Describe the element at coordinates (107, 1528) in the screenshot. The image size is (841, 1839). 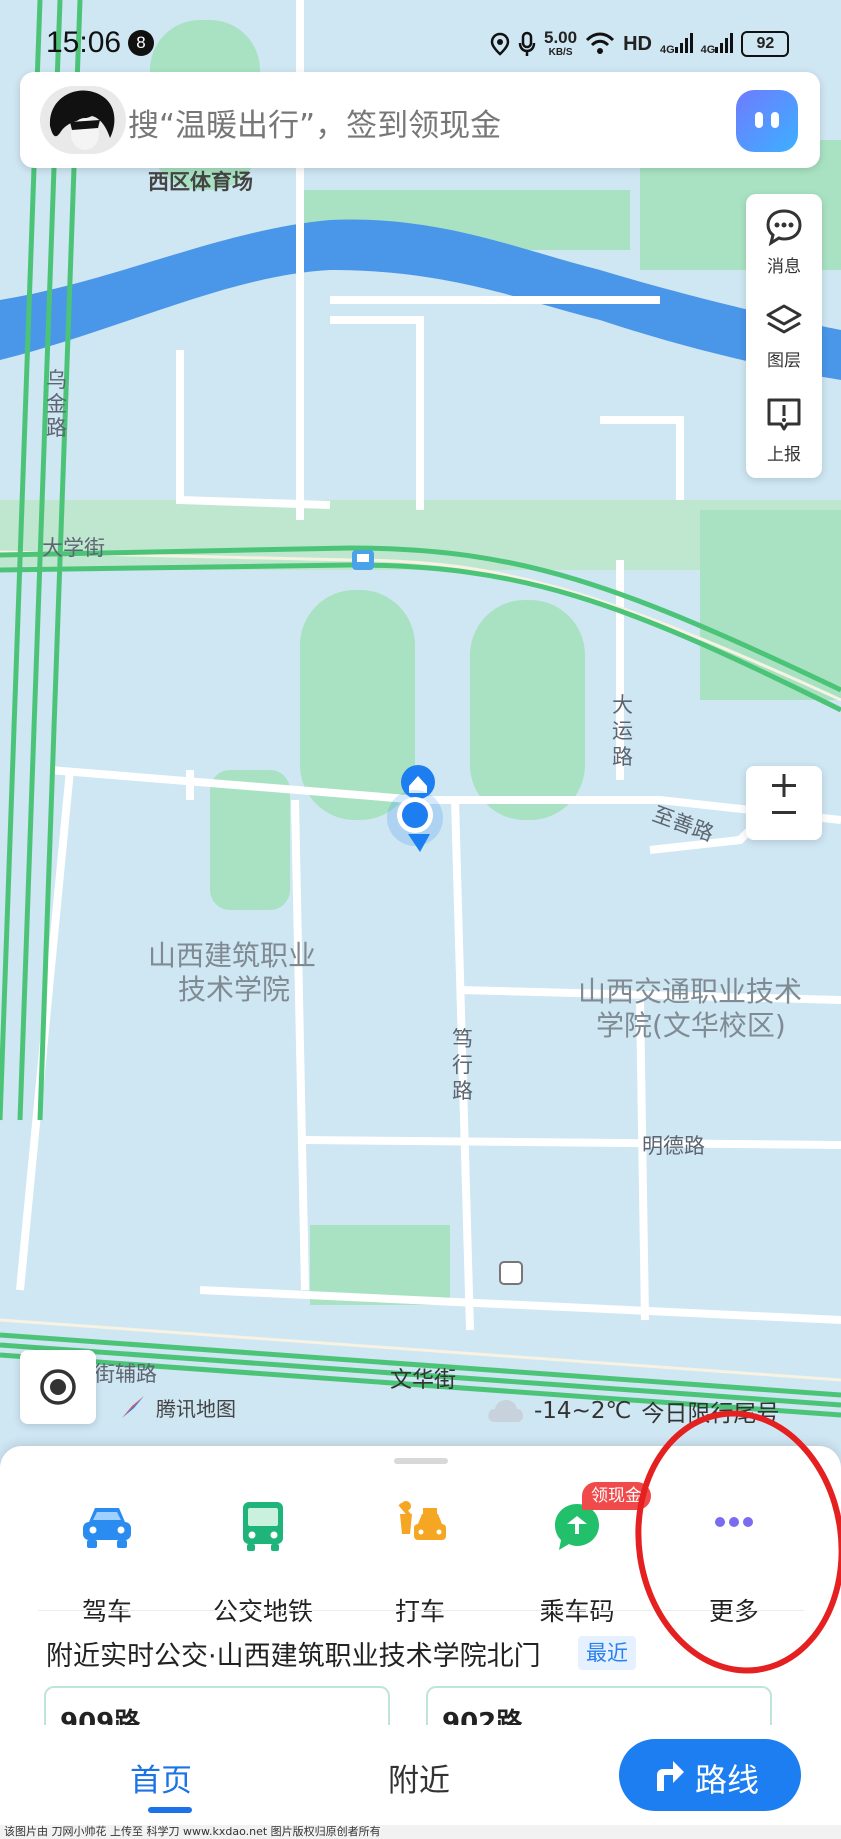
I see `car-icon` at that location.